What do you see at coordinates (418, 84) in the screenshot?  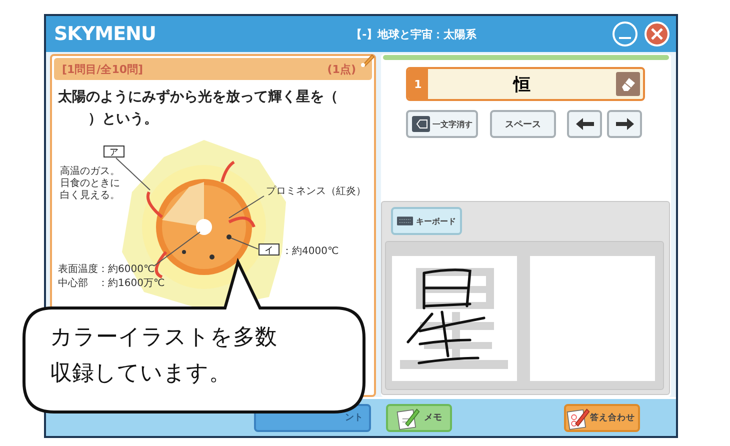 I see `answer-number: 1` at bounding box center [418, 84].